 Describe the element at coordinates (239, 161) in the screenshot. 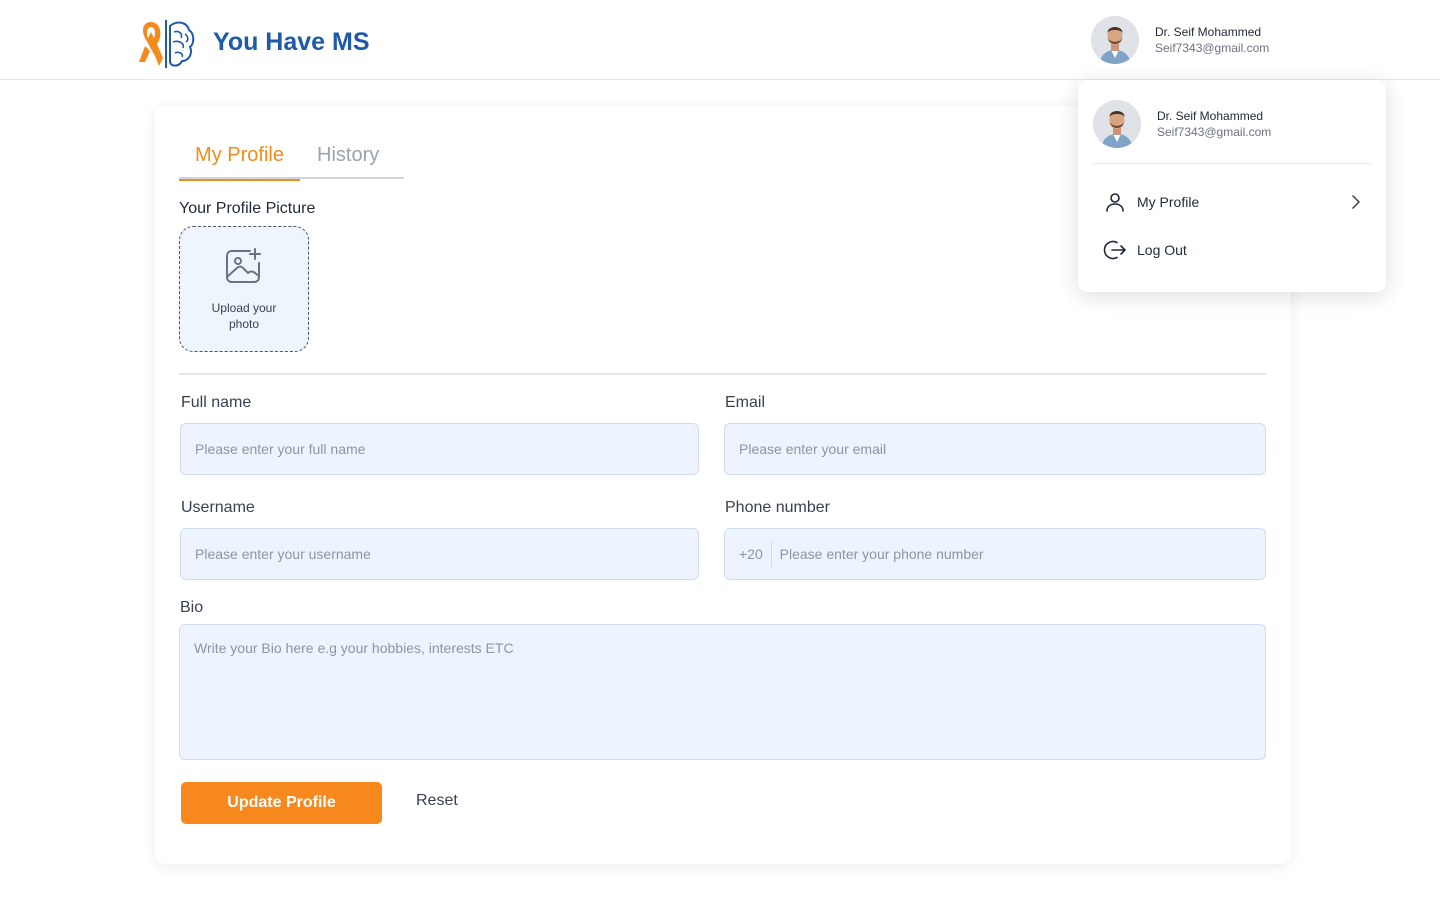

I see `tab-my-profile: My Profile` at that location.